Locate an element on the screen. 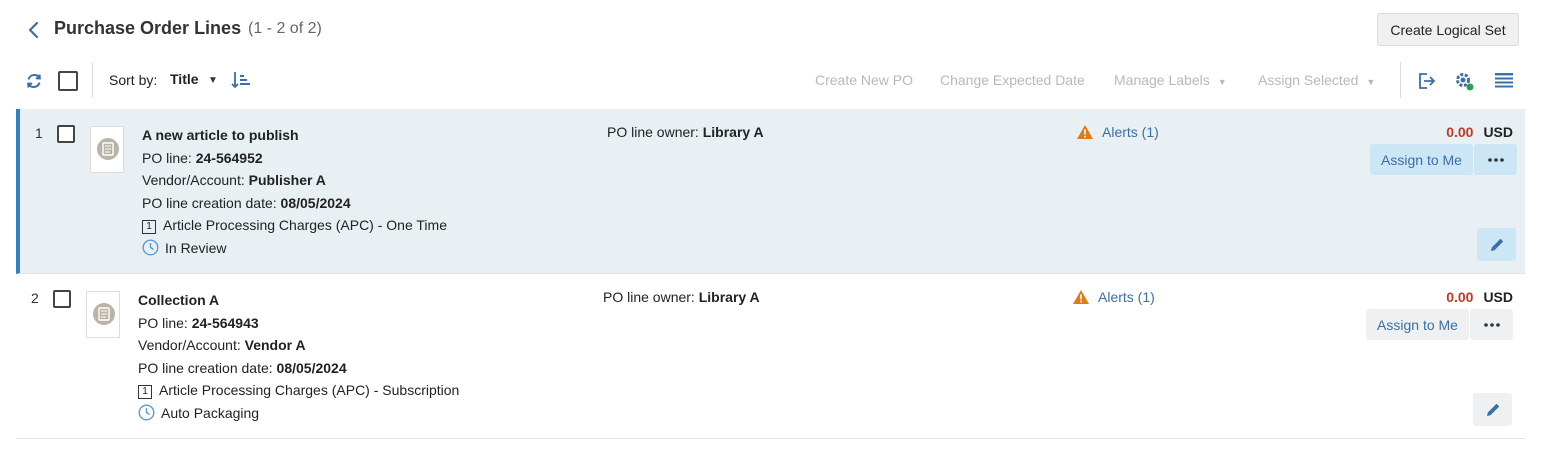 Image resolution: width=1544 pixels, height=471 pixels. row-number: 2 is located at coordinates (35, 298).